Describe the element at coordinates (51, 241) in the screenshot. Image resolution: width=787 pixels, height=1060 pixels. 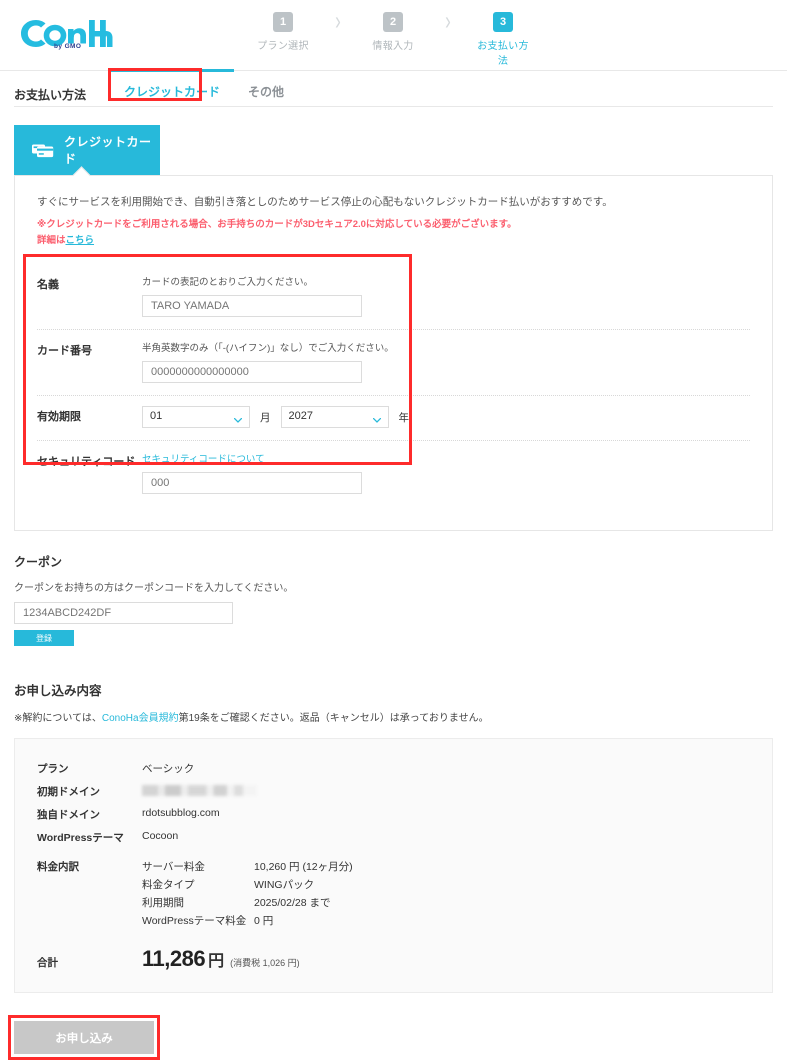
I see `warning-detail-prefix: 詳細は` at that location.